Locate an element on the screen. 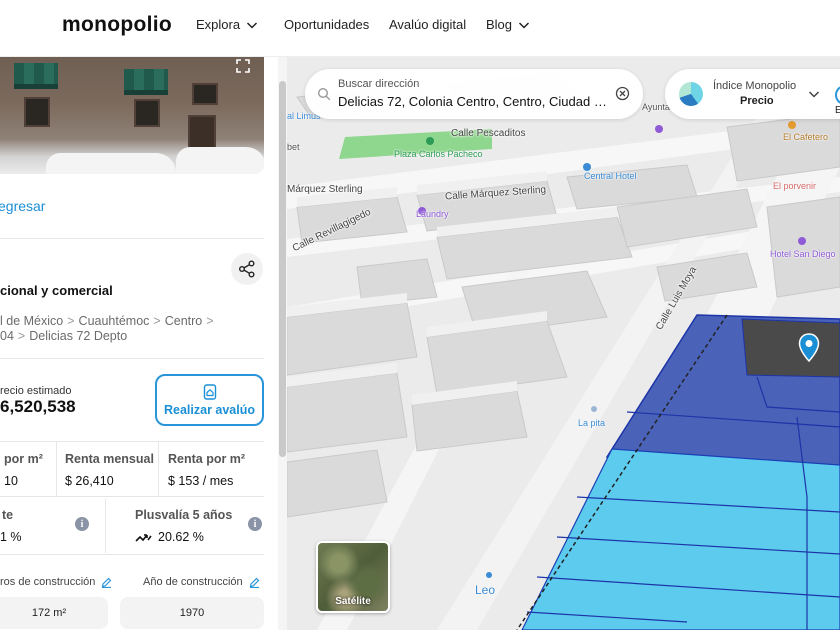 The height and width of the screenshot is (630, 840). plusvalia-value: 20.62 % is located at coordinates (169, 537).